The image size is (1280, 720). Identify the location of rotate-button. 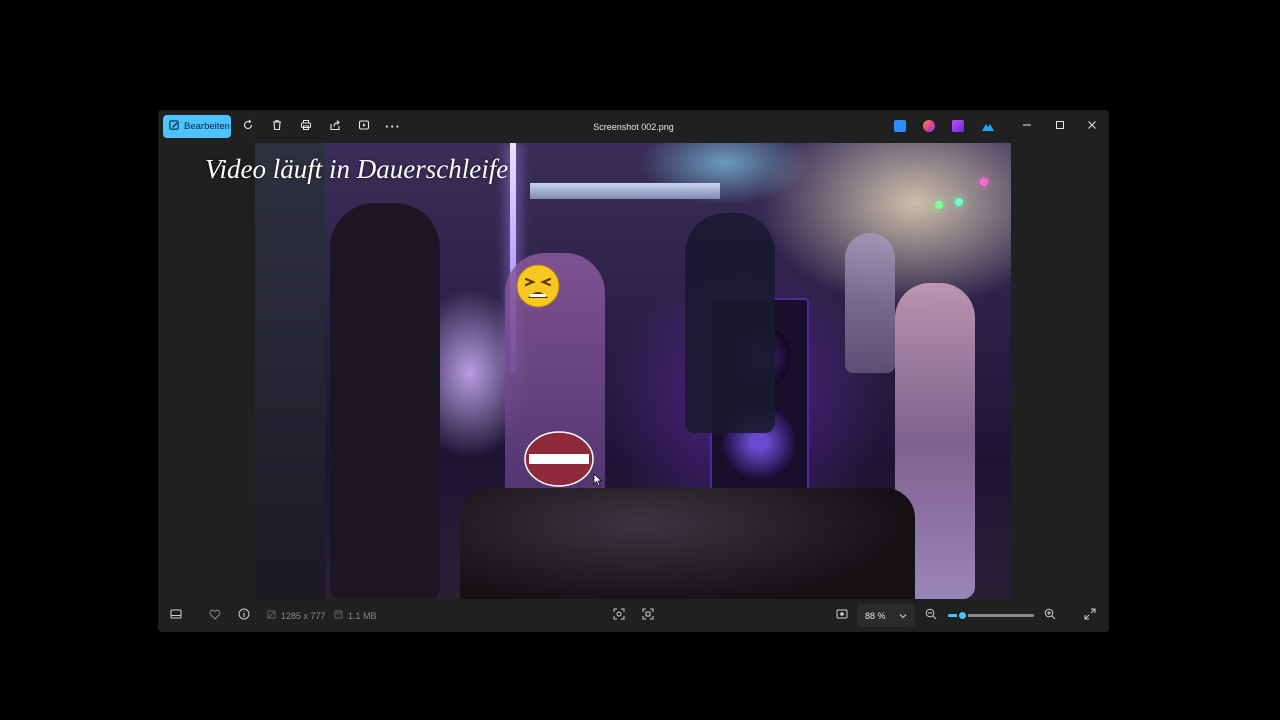
(248, 126).